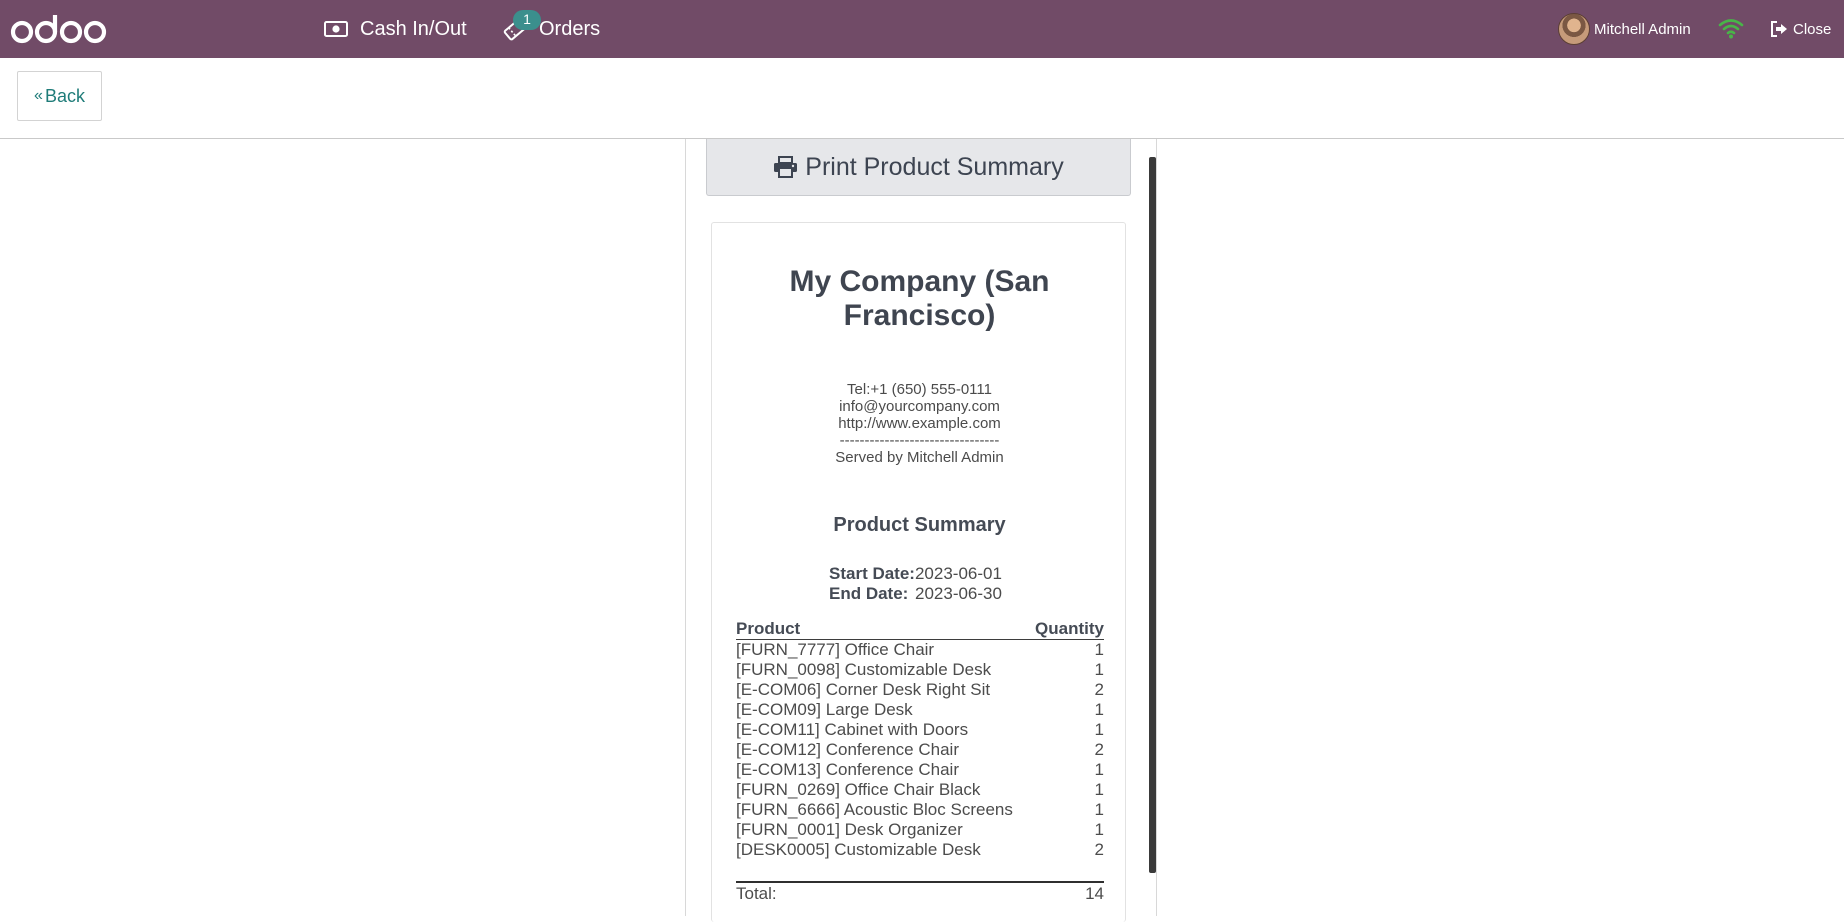 This screenshot has height=922, width=1844. I want to click on printer-icon, so click(786, 167).